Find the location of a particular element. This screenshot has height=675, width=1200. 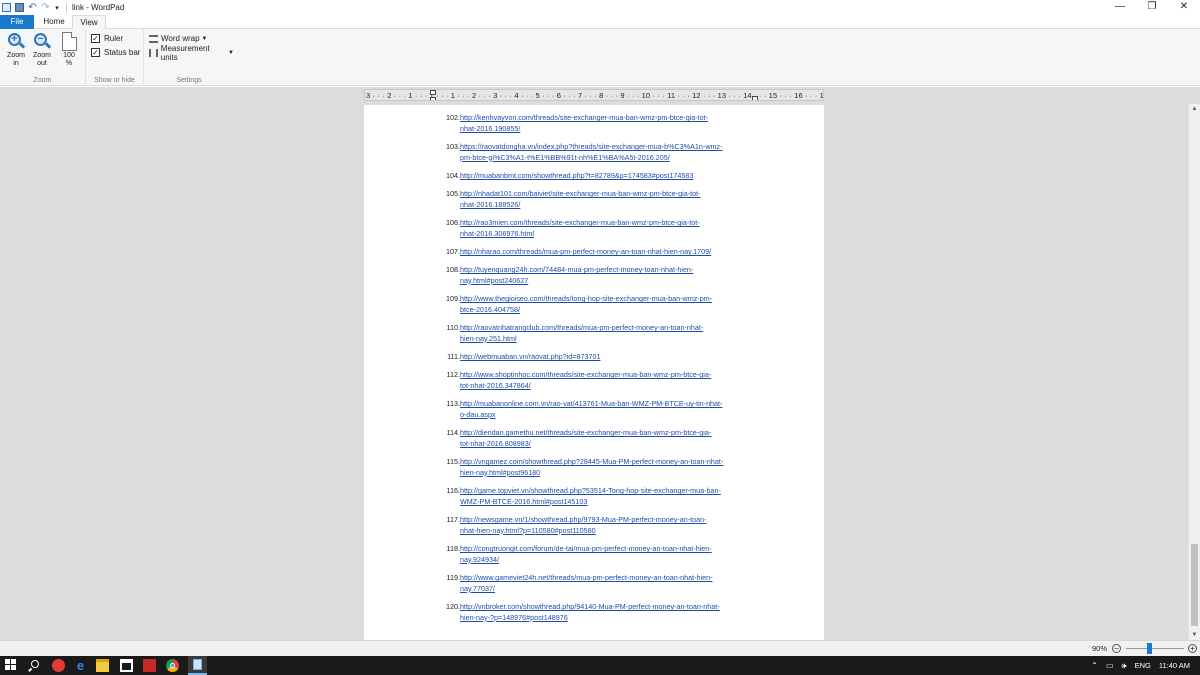

redo-icon: ↷ is located at coordinates (45, 8).